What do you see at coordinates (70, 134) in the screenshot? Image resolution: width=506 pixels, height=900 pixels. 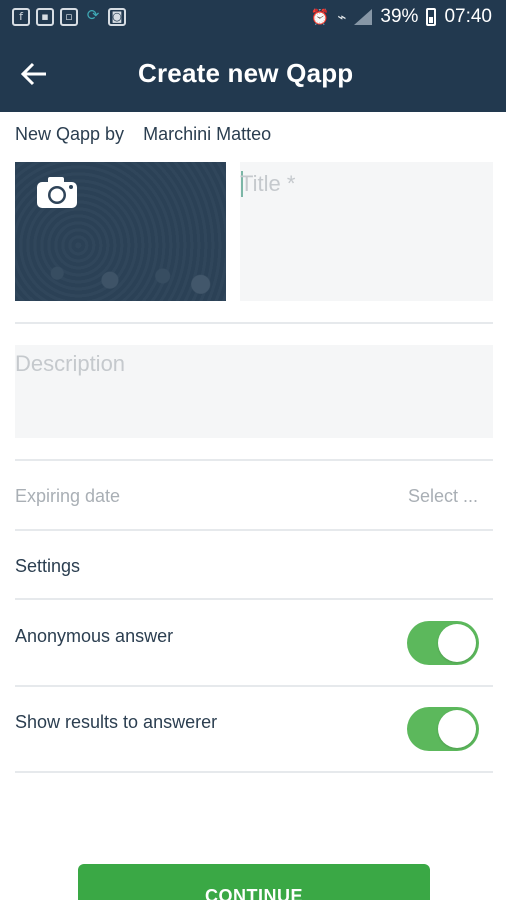 I see `byline-prefix: New Qapp by` at bounding box center [70, 134].